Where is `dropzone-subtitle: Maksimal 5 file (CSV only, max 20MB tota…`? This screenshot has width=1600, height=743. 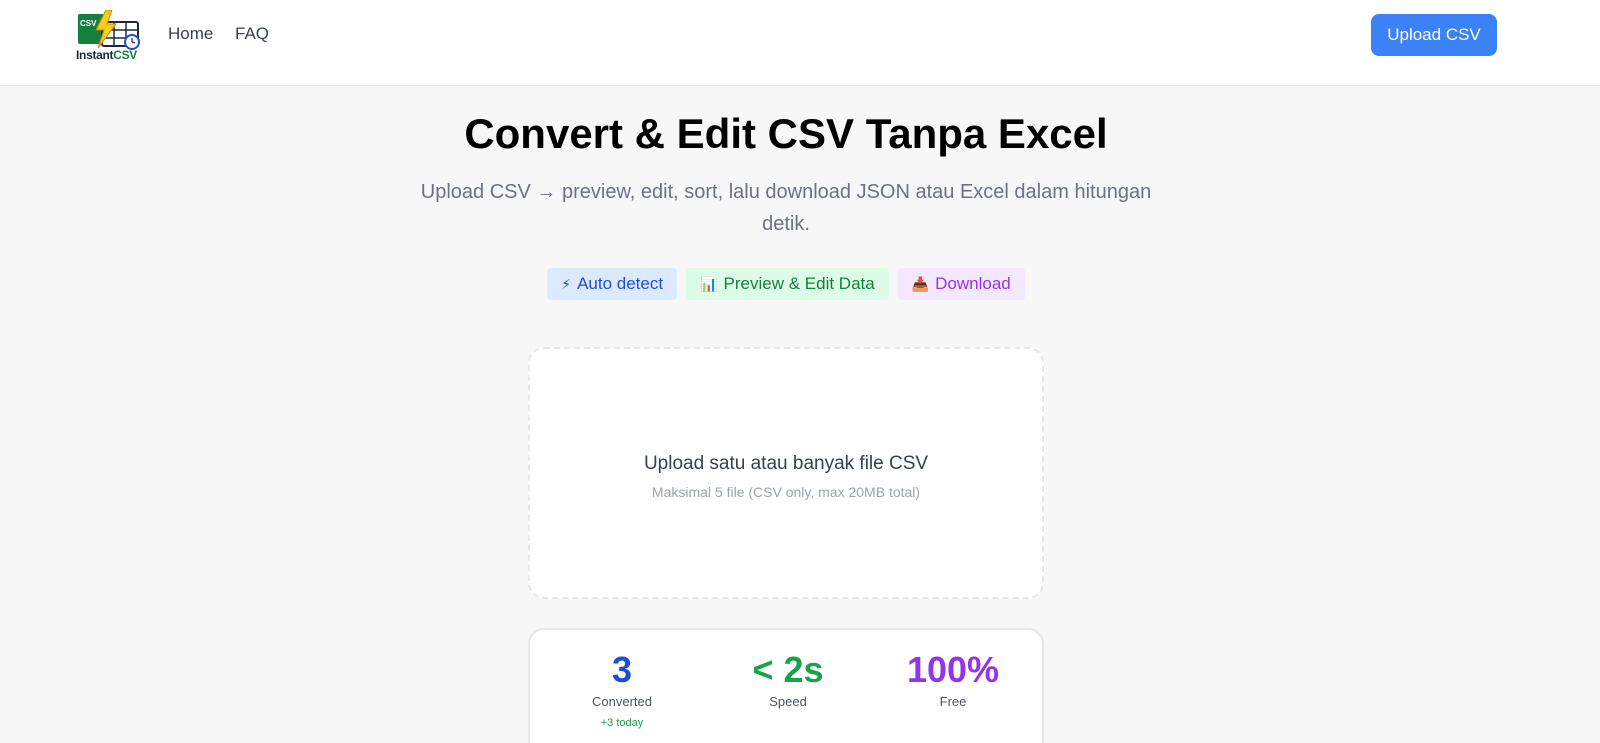
dropzone-subtitle: Maksimal 5 file (CSV only, max 20MB tota… is located at coordinates (786, 492).